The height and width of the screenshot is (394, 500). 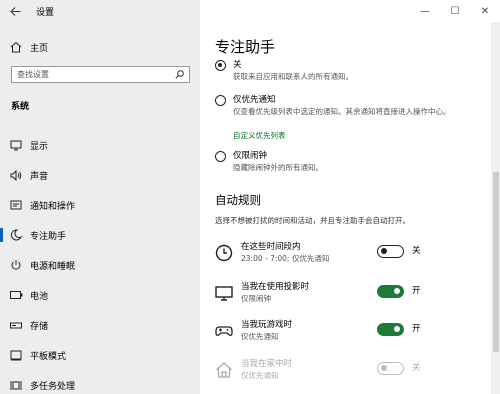 What do you see at coordinates (238, 200) in the screenshot?
I see `rules-section-title: 自动规则` at bounding box center [238, 200].